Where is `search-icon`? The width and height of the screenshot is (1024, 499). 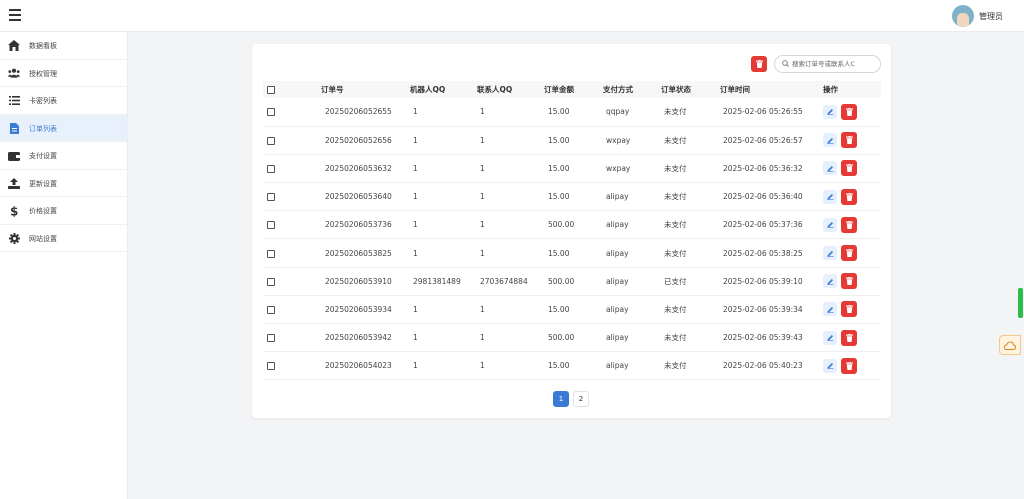 search-icon is located at coordinates (785, 63).